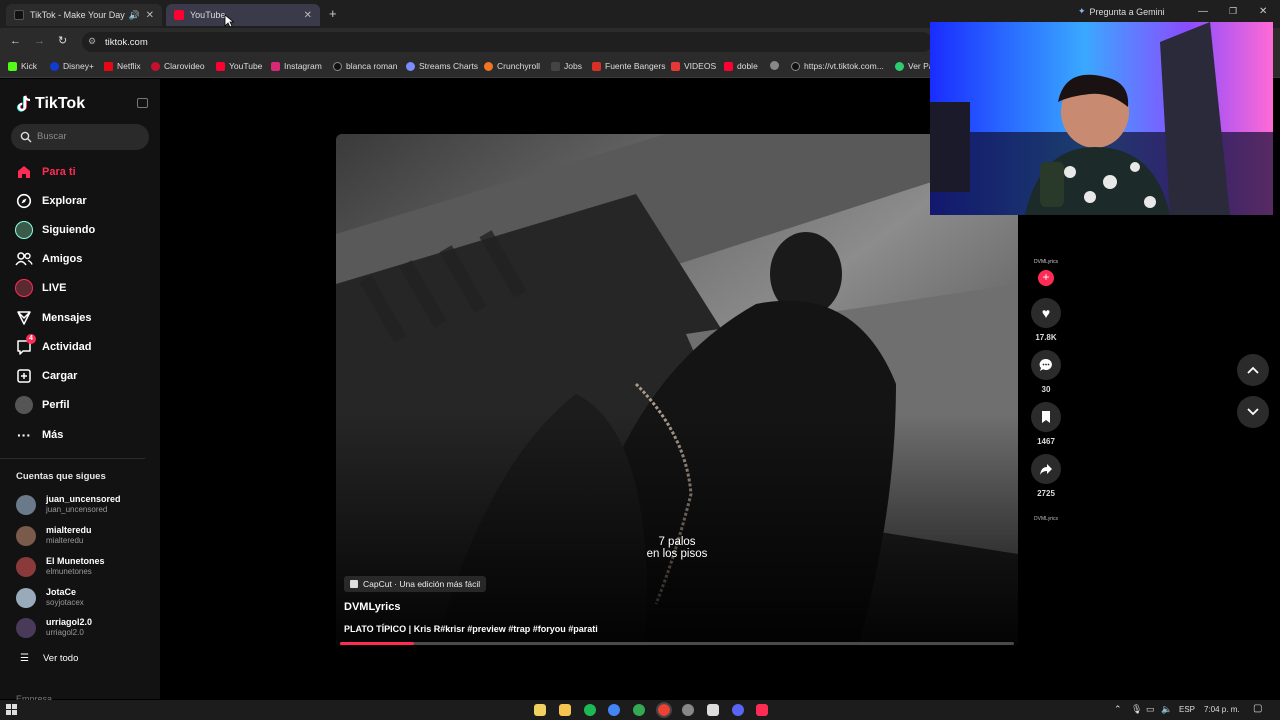 The height and width of the screenshot is (720, 1280). Describe the element at coordinates (15, 41) in the screenshot. I see `back-button: ←` at that location.